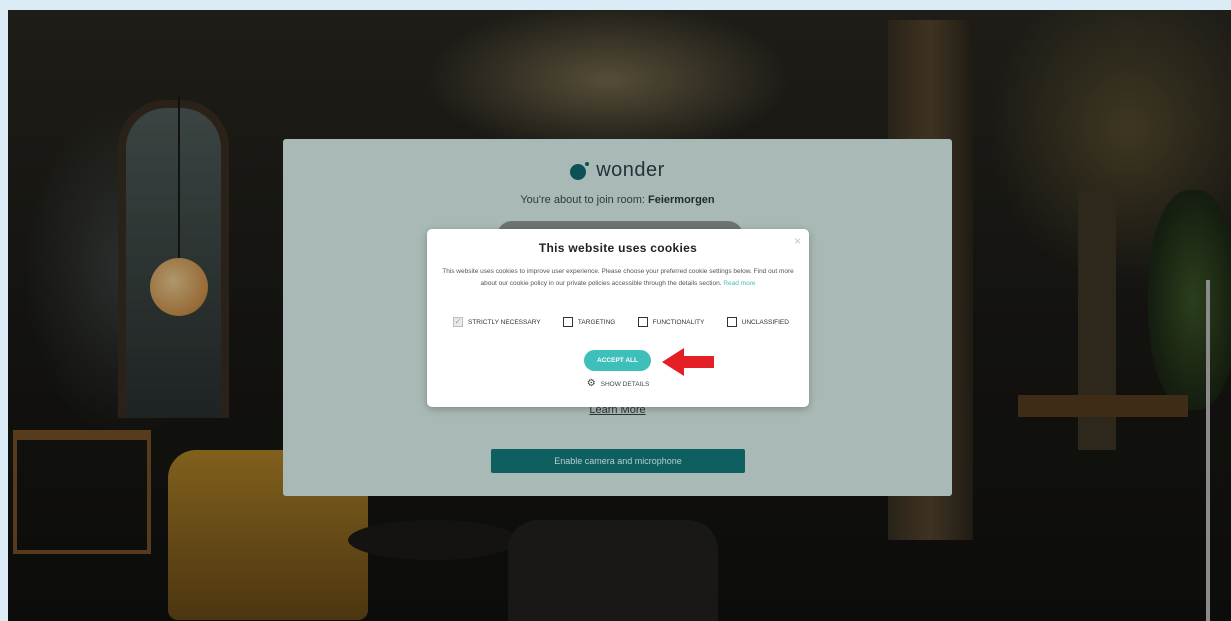 This screenshot has height=621, width=1231. Describe the element at coordinates (630, 170) in the screenshot. I see `brand-name: wonder` at that location.